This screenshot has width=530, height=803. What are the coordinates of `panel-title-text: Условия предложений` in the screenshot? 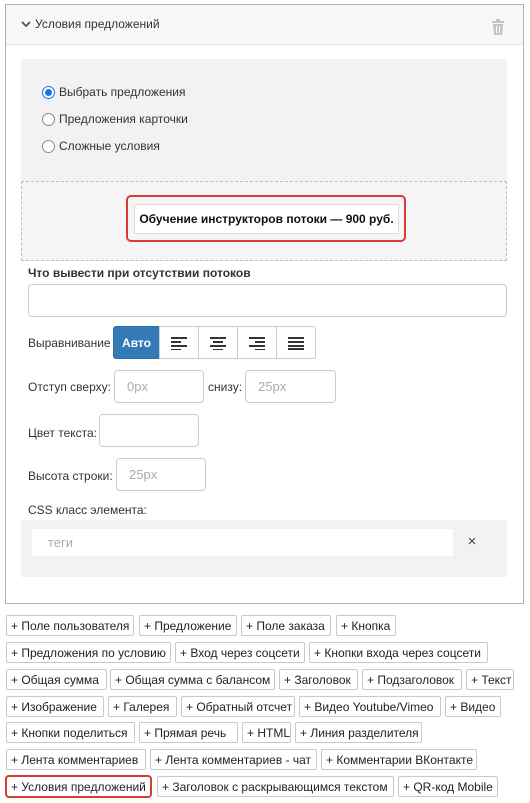 It's located at (97, 24).